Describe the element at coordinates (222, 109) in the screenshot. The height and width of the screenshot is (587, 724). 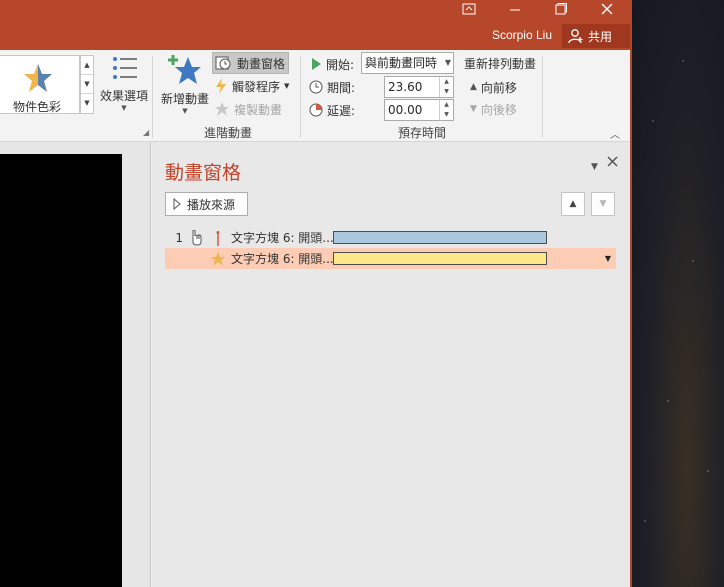
I see `animation-painter-icon` at that location.